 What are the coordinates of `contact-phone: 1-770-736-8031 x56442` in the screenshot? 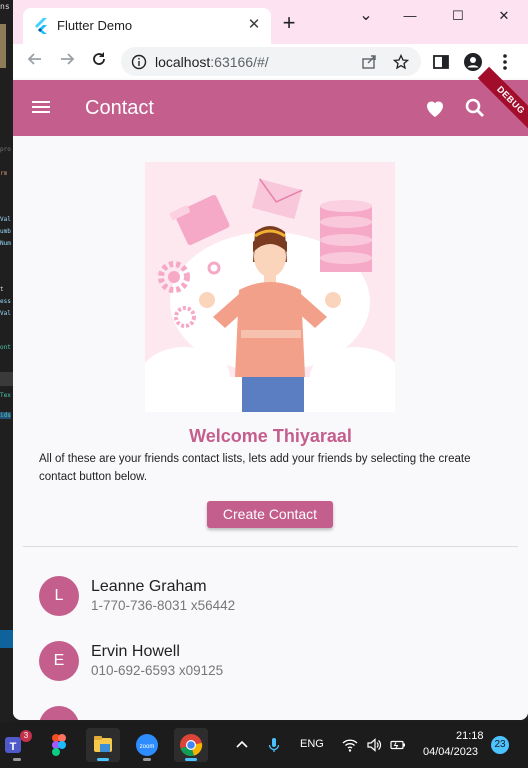 It's located at (163, 605).